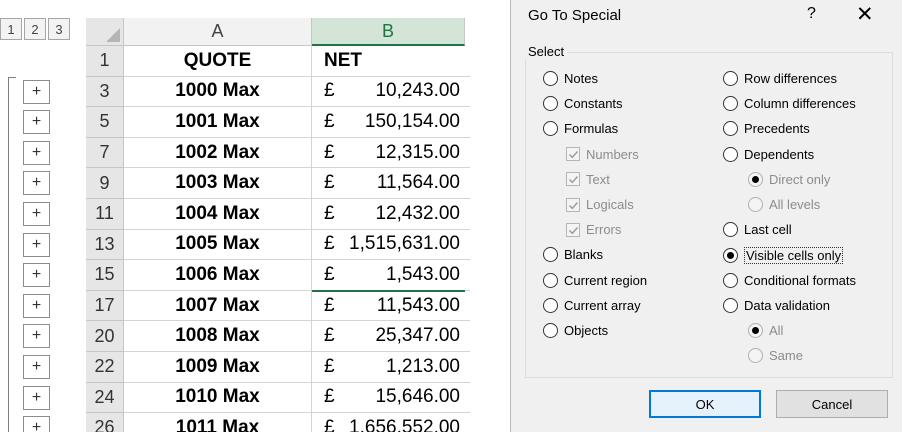 This screenshot has width=902, height=432. What do you see at coordinates (218, 398) in the screenshot?
I see `quote-cell: 1010 Max` at bounding box center [218, 398].